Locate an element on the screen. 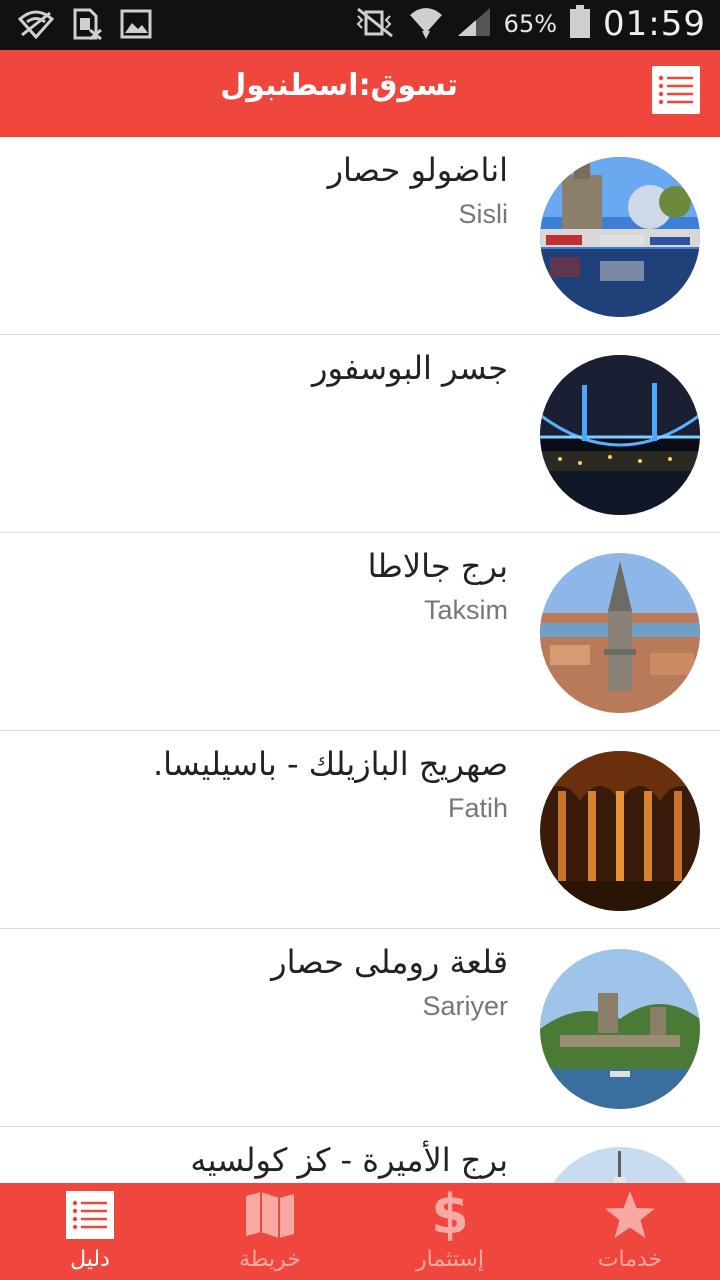 The width and height of the screenshot is (720, 1280). bottom-navigation: دليل خريطة $ إستثمار خدمات is located at coordinates (360, 1231).